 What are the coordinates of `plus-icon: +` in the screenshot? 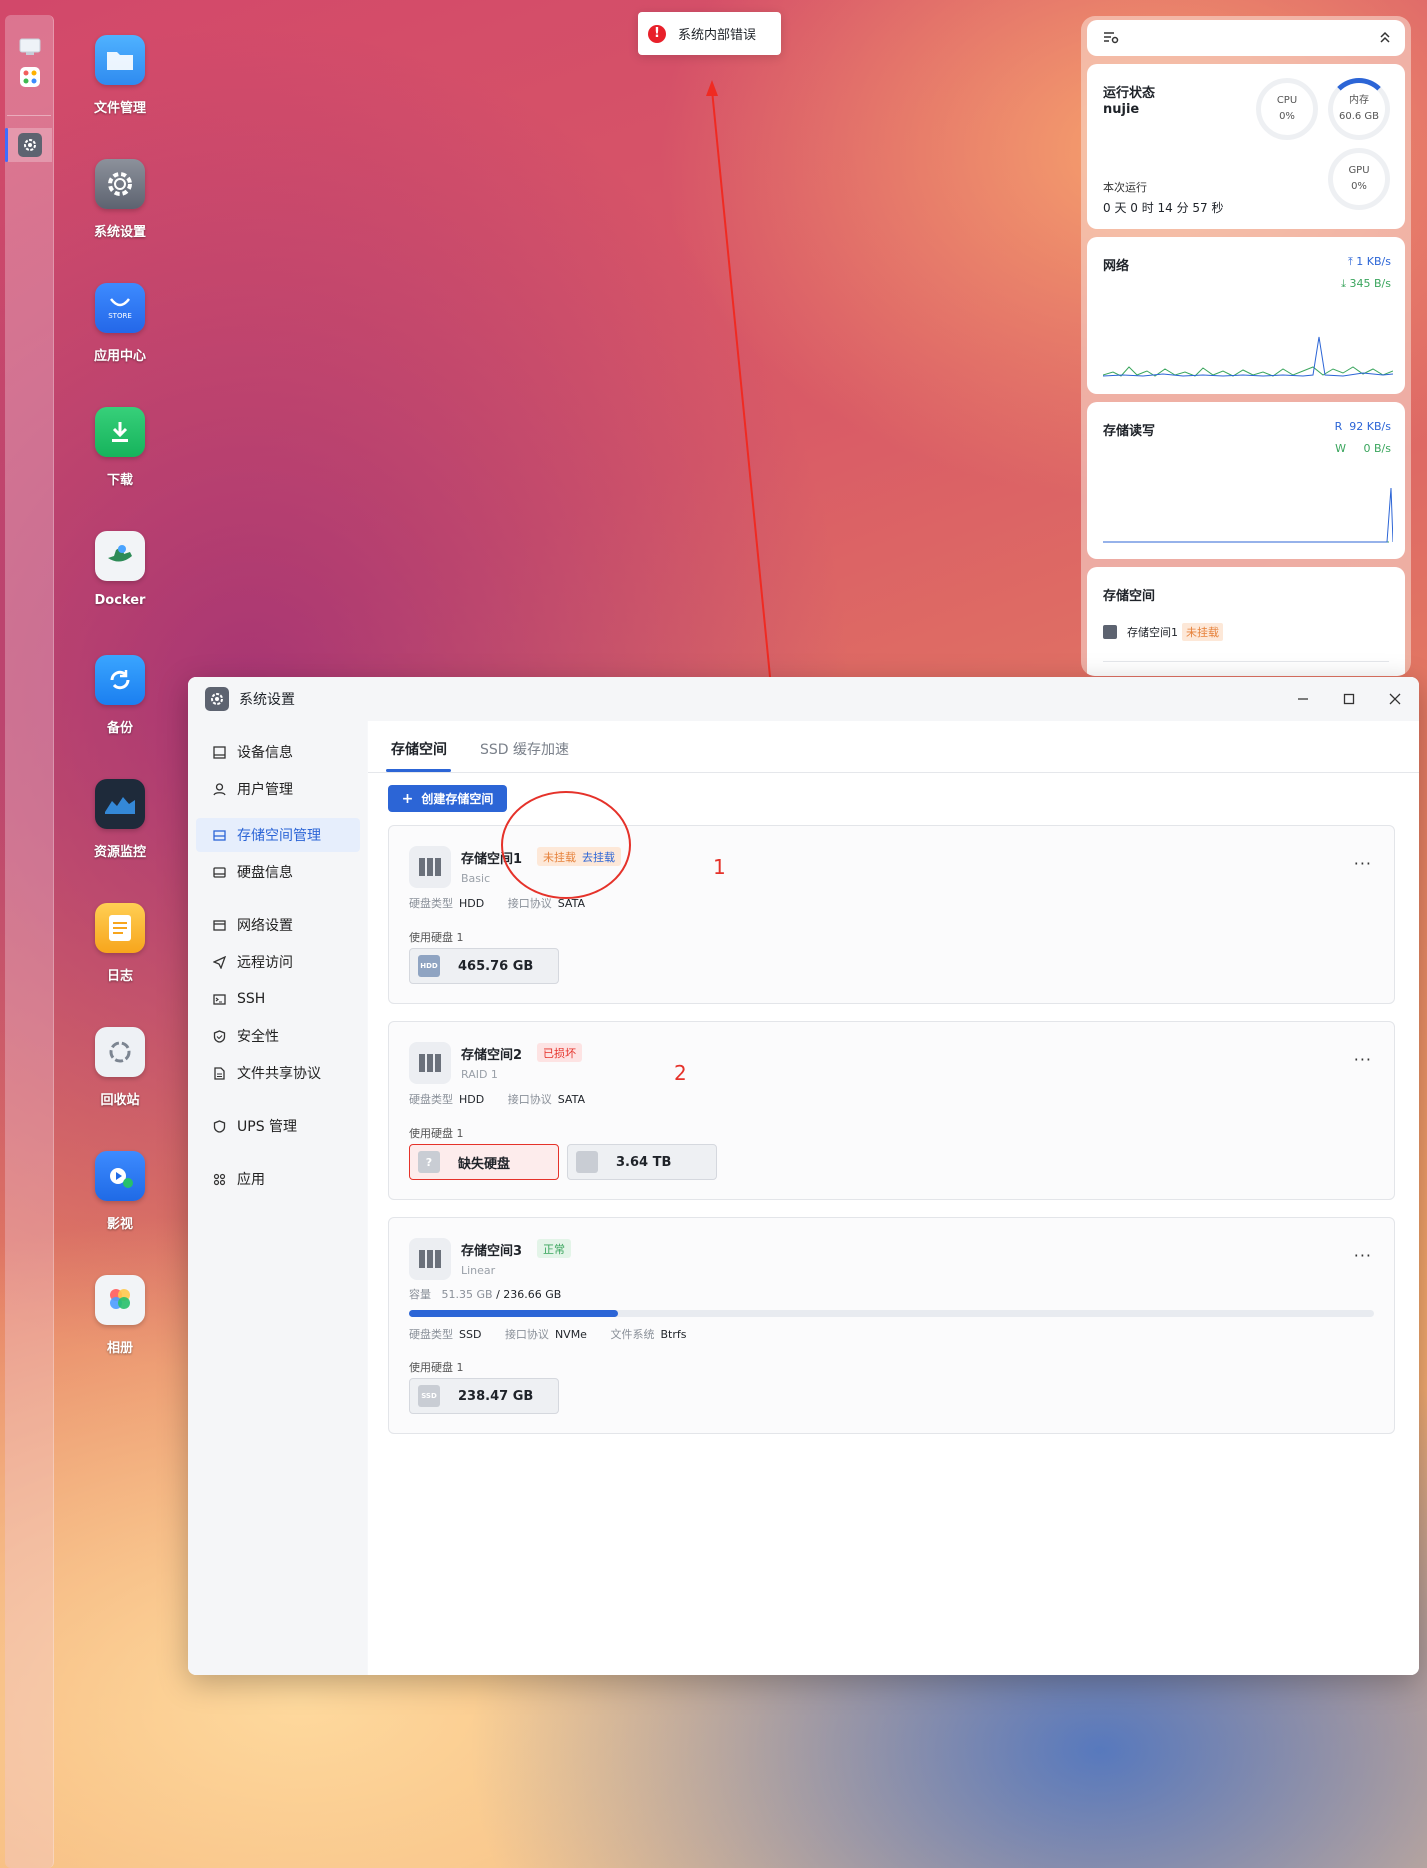 It's located at (407, 798).